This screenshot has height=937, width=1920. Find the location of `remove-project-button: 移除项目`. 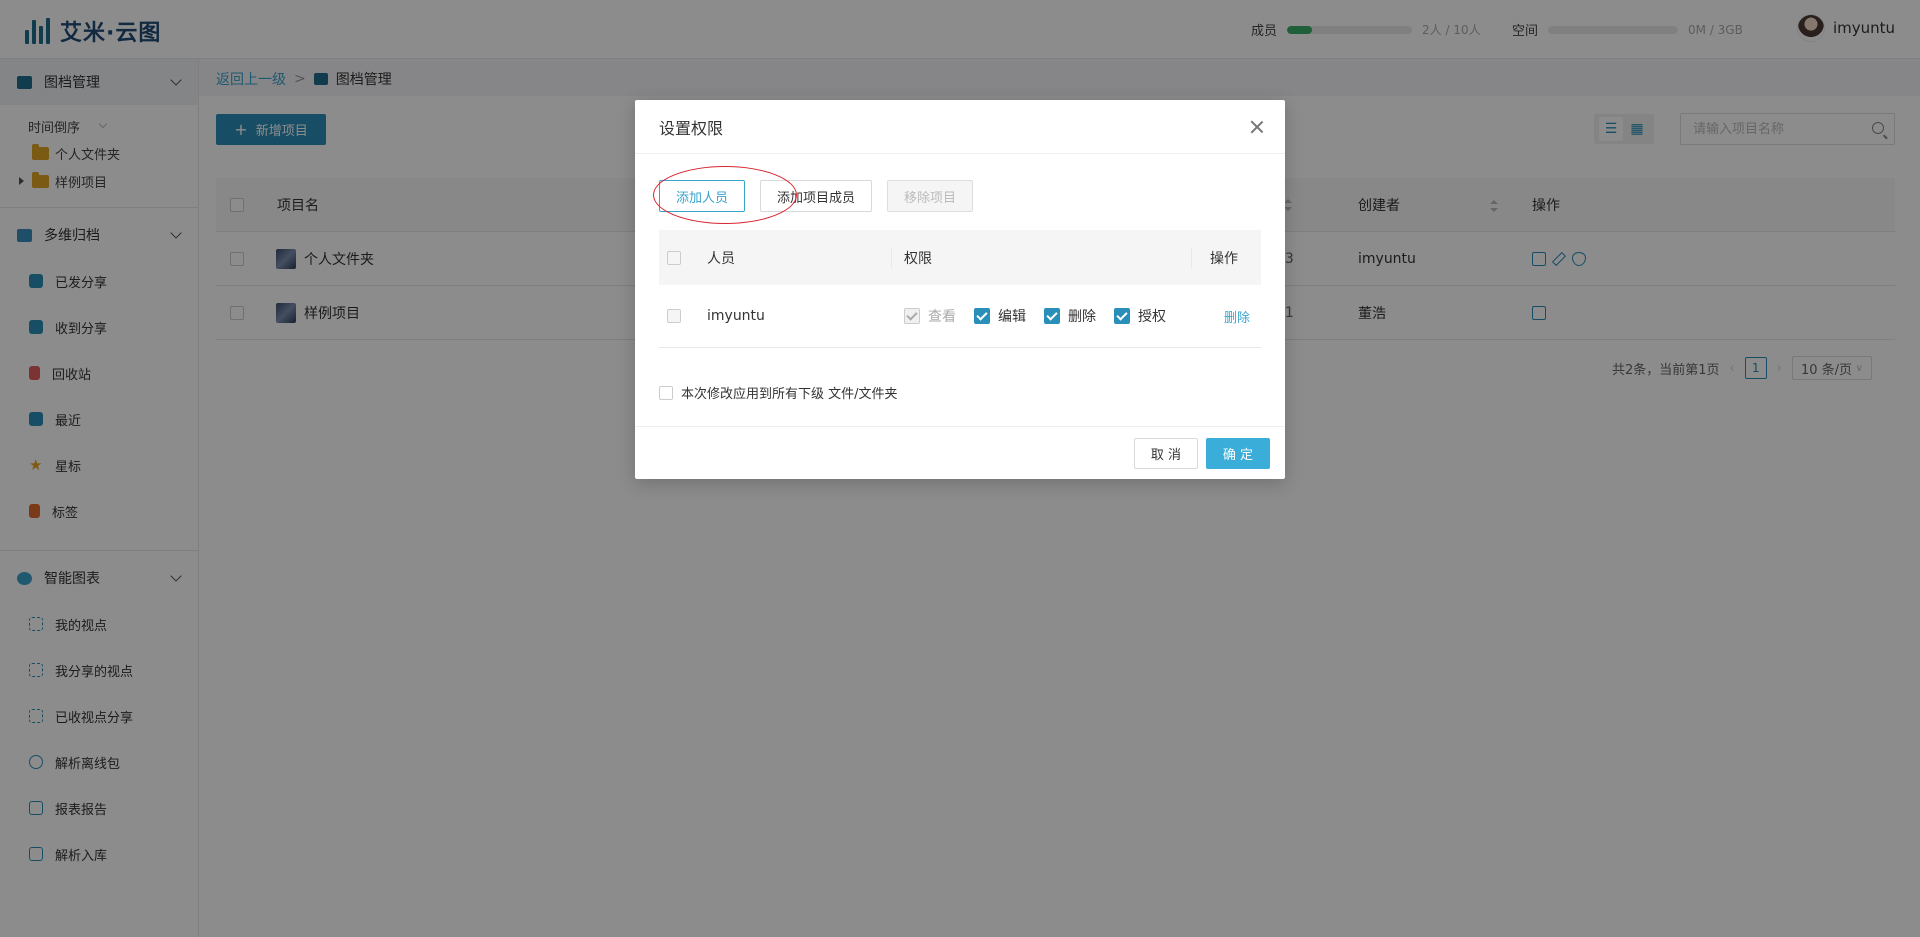

remove-project-button: 移除项目 is located at coordinates (930, 196).